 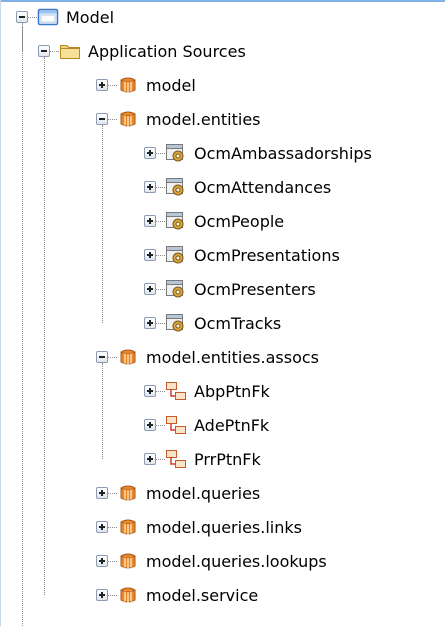 What do you see at coordinates (203, 120) in the screenshot?
I see `tree-node-label: model.entities` at bounding box center [203, 120].